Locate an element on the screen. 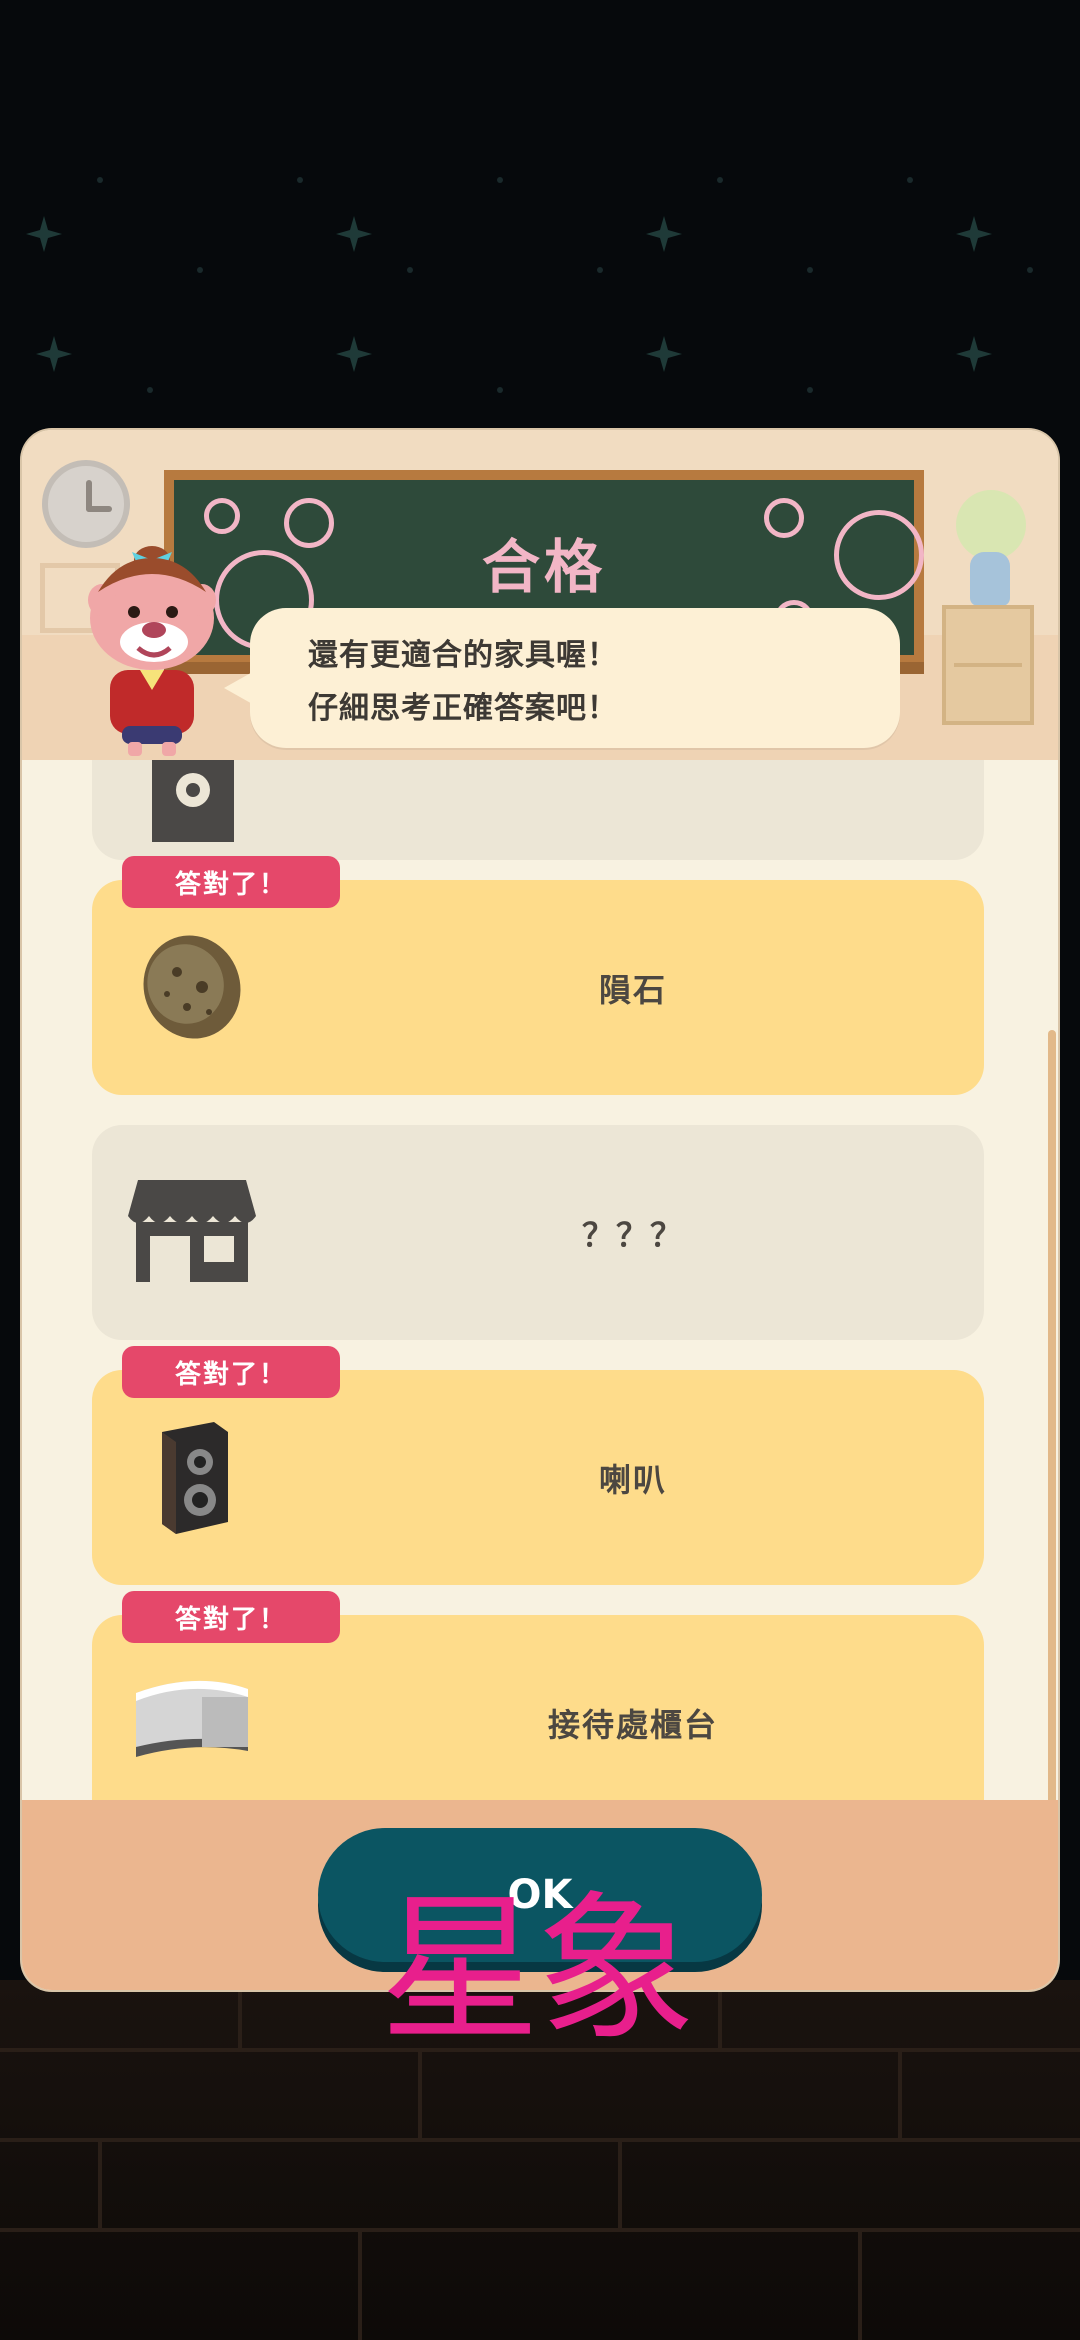  item-name: 接待處櫃台 is located at coordinates (632, 1724).